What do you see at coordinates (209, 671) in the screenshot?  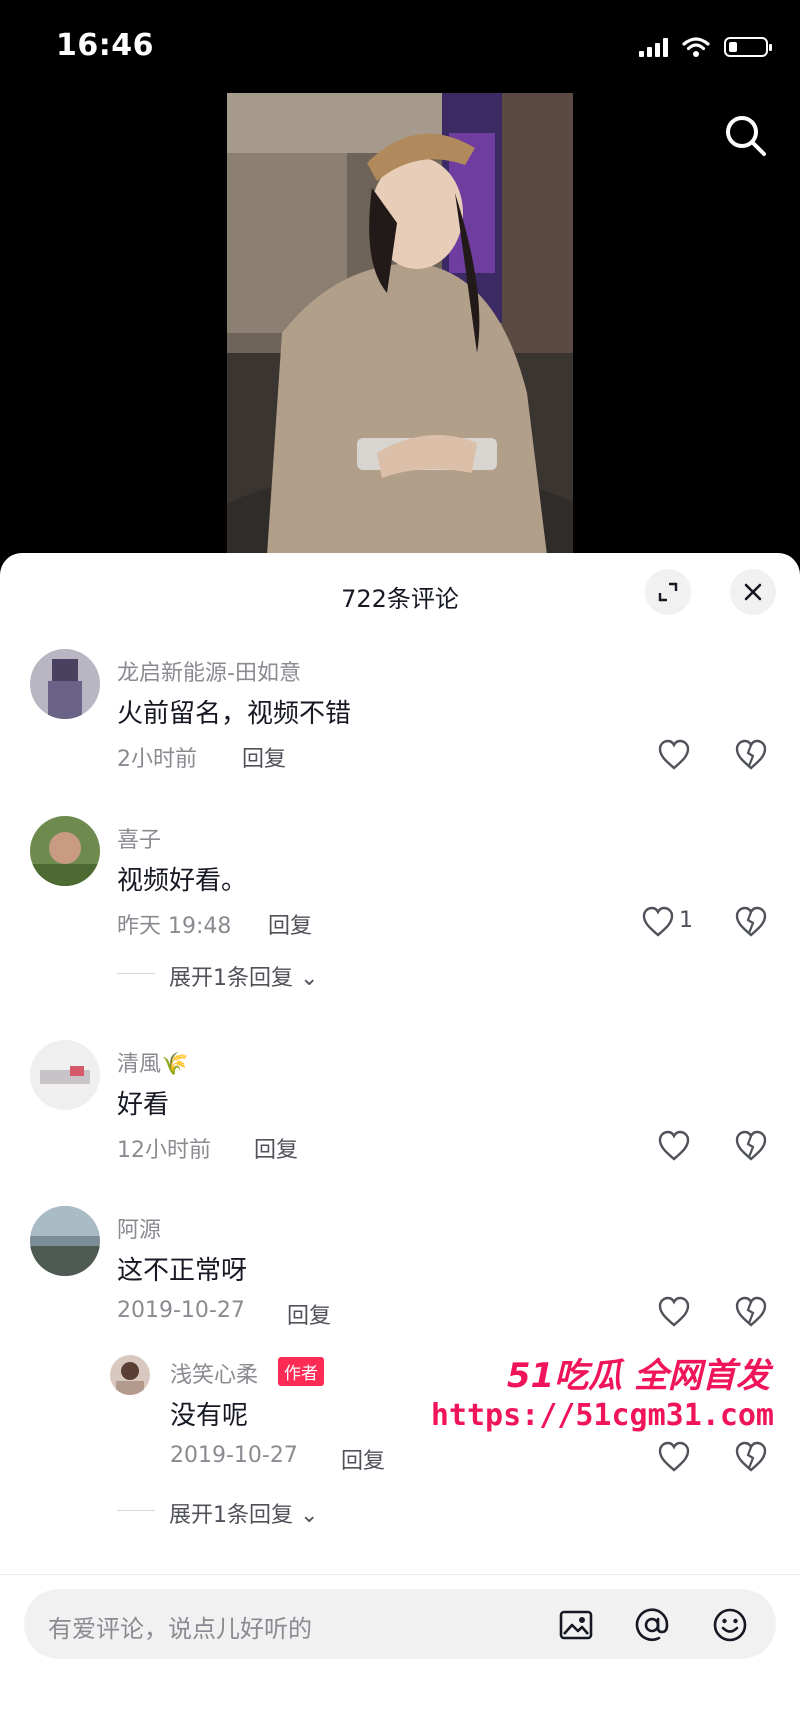 I see `comment-username: 龙启新能源-田如意` at bounding box center [209, 671].